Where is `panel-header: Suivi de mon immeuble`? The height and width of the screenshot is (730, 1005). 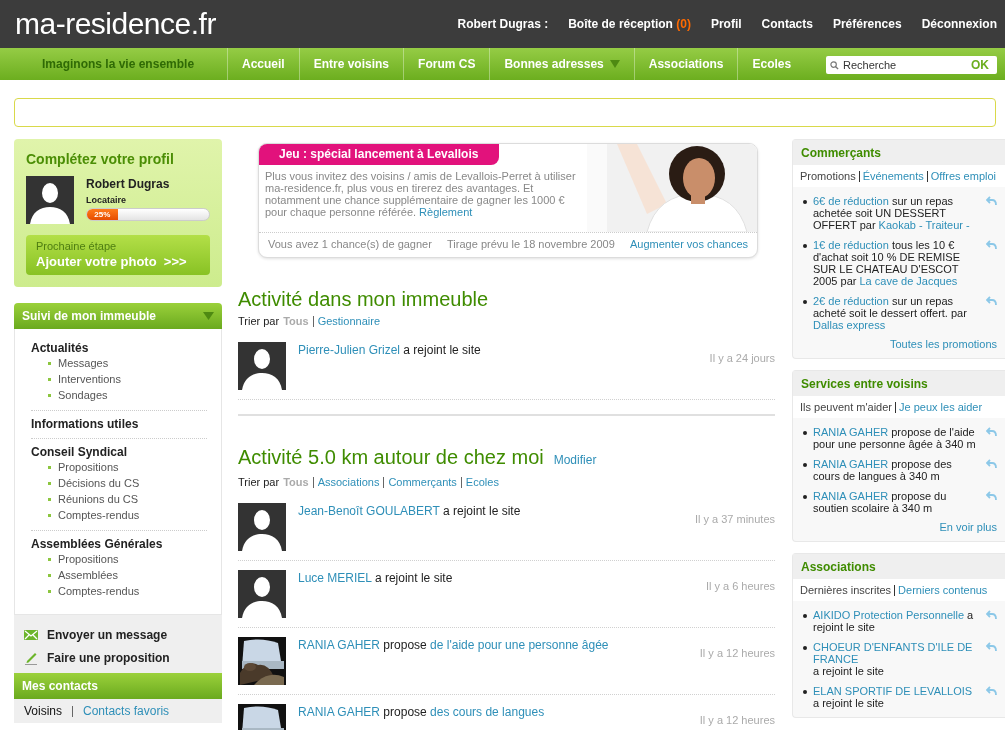
panel-header: Suivi de mon immeuble is located at coordinates (118, 316).